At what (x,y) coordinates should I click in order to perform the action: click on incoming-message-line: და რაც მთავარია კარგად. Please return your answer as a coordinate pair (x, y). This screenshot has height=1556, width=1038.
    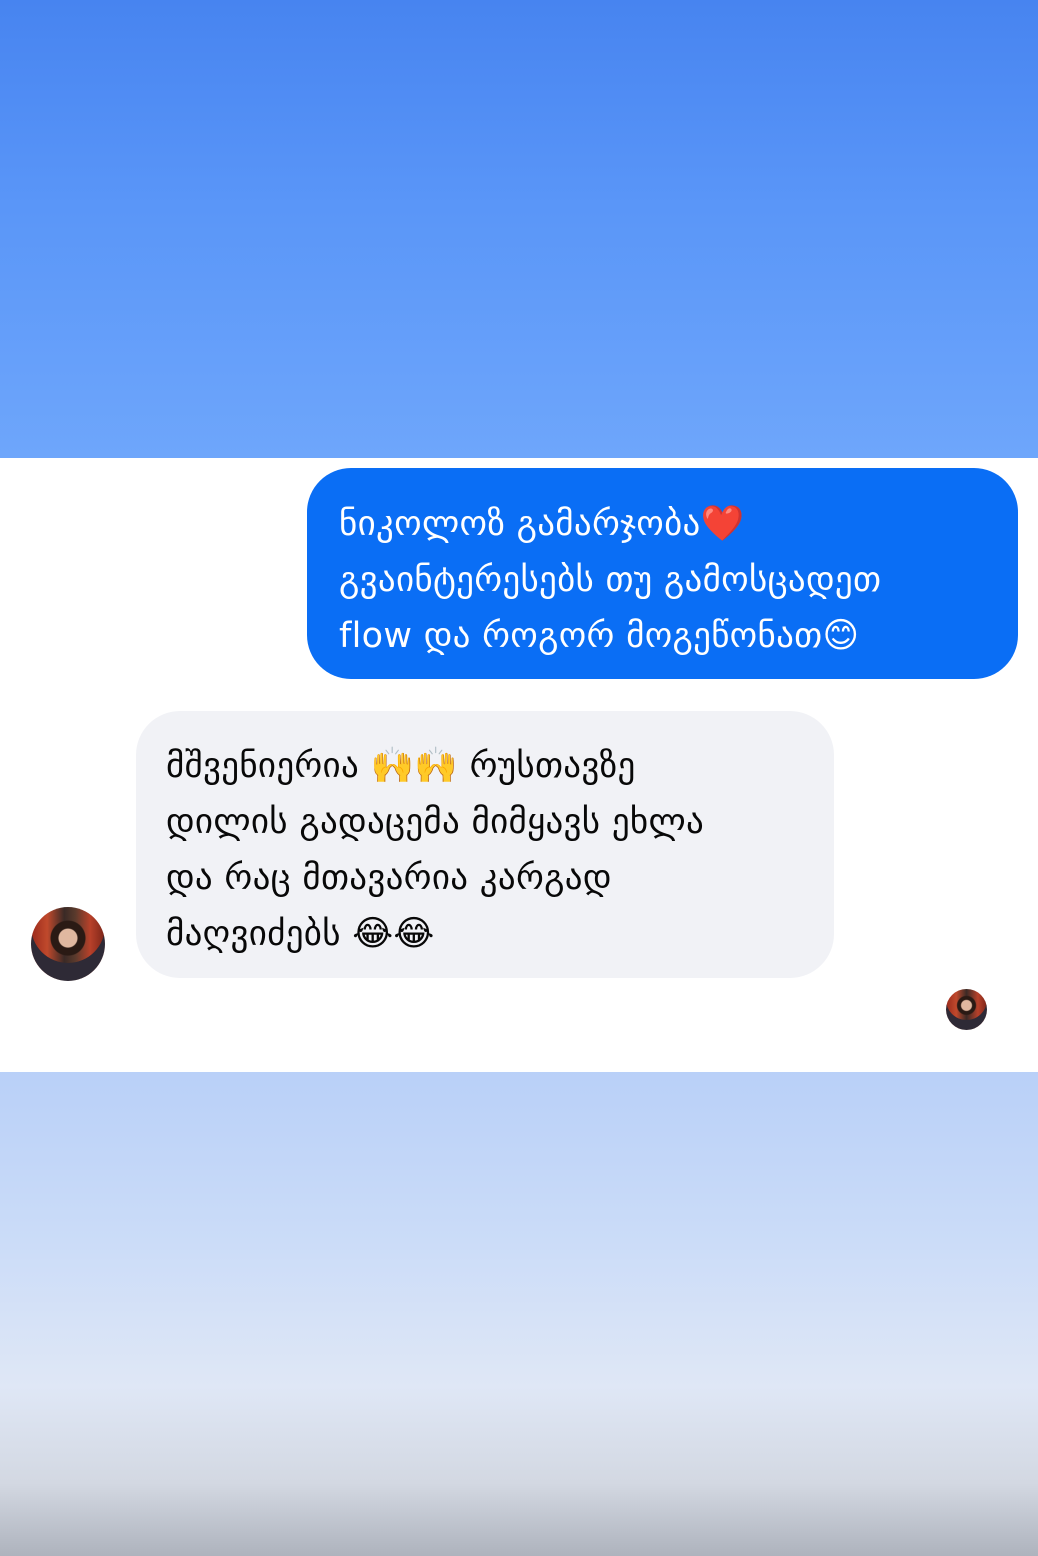
    Looking at the image, I should click on (389, 878).